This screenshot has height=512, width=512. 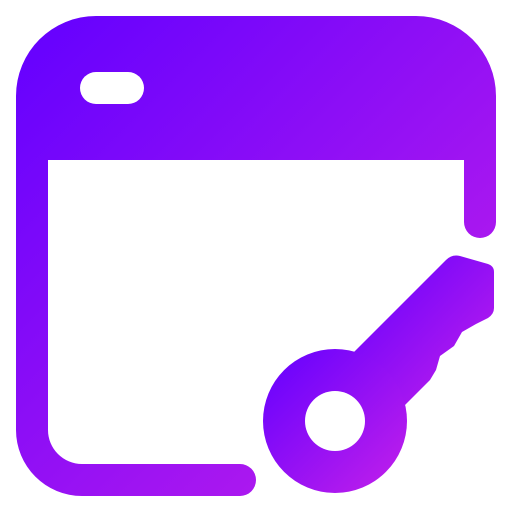 I want to click on title-bar-pill, so click(x=112, y=88).